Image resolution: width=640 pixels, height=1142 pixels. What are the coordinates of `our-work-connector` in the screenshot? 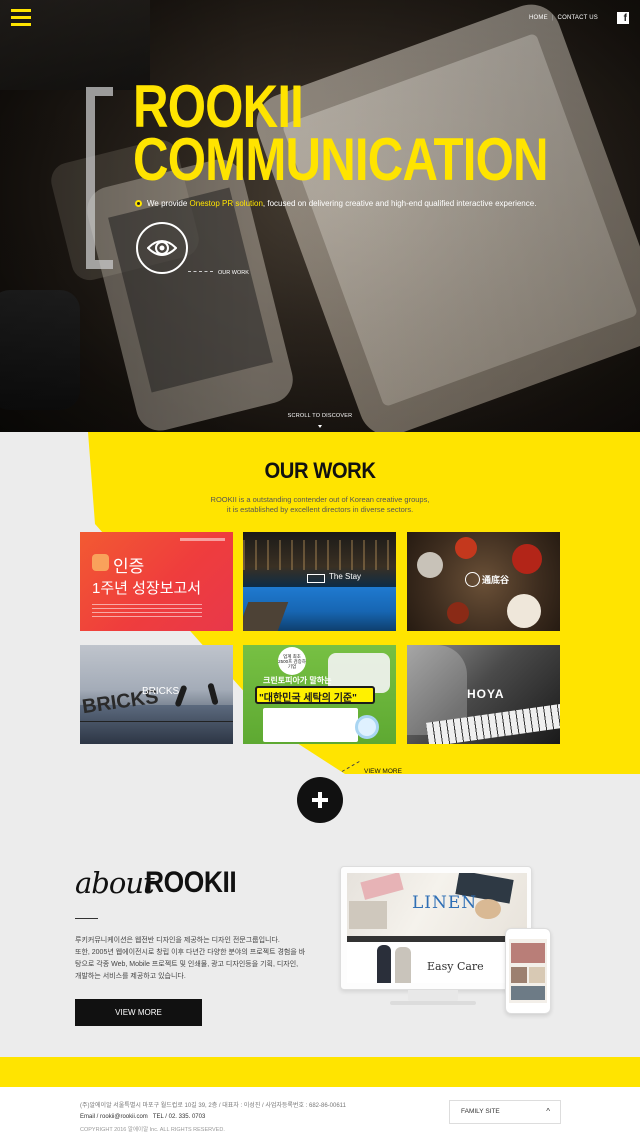 It's located at (200, 271).